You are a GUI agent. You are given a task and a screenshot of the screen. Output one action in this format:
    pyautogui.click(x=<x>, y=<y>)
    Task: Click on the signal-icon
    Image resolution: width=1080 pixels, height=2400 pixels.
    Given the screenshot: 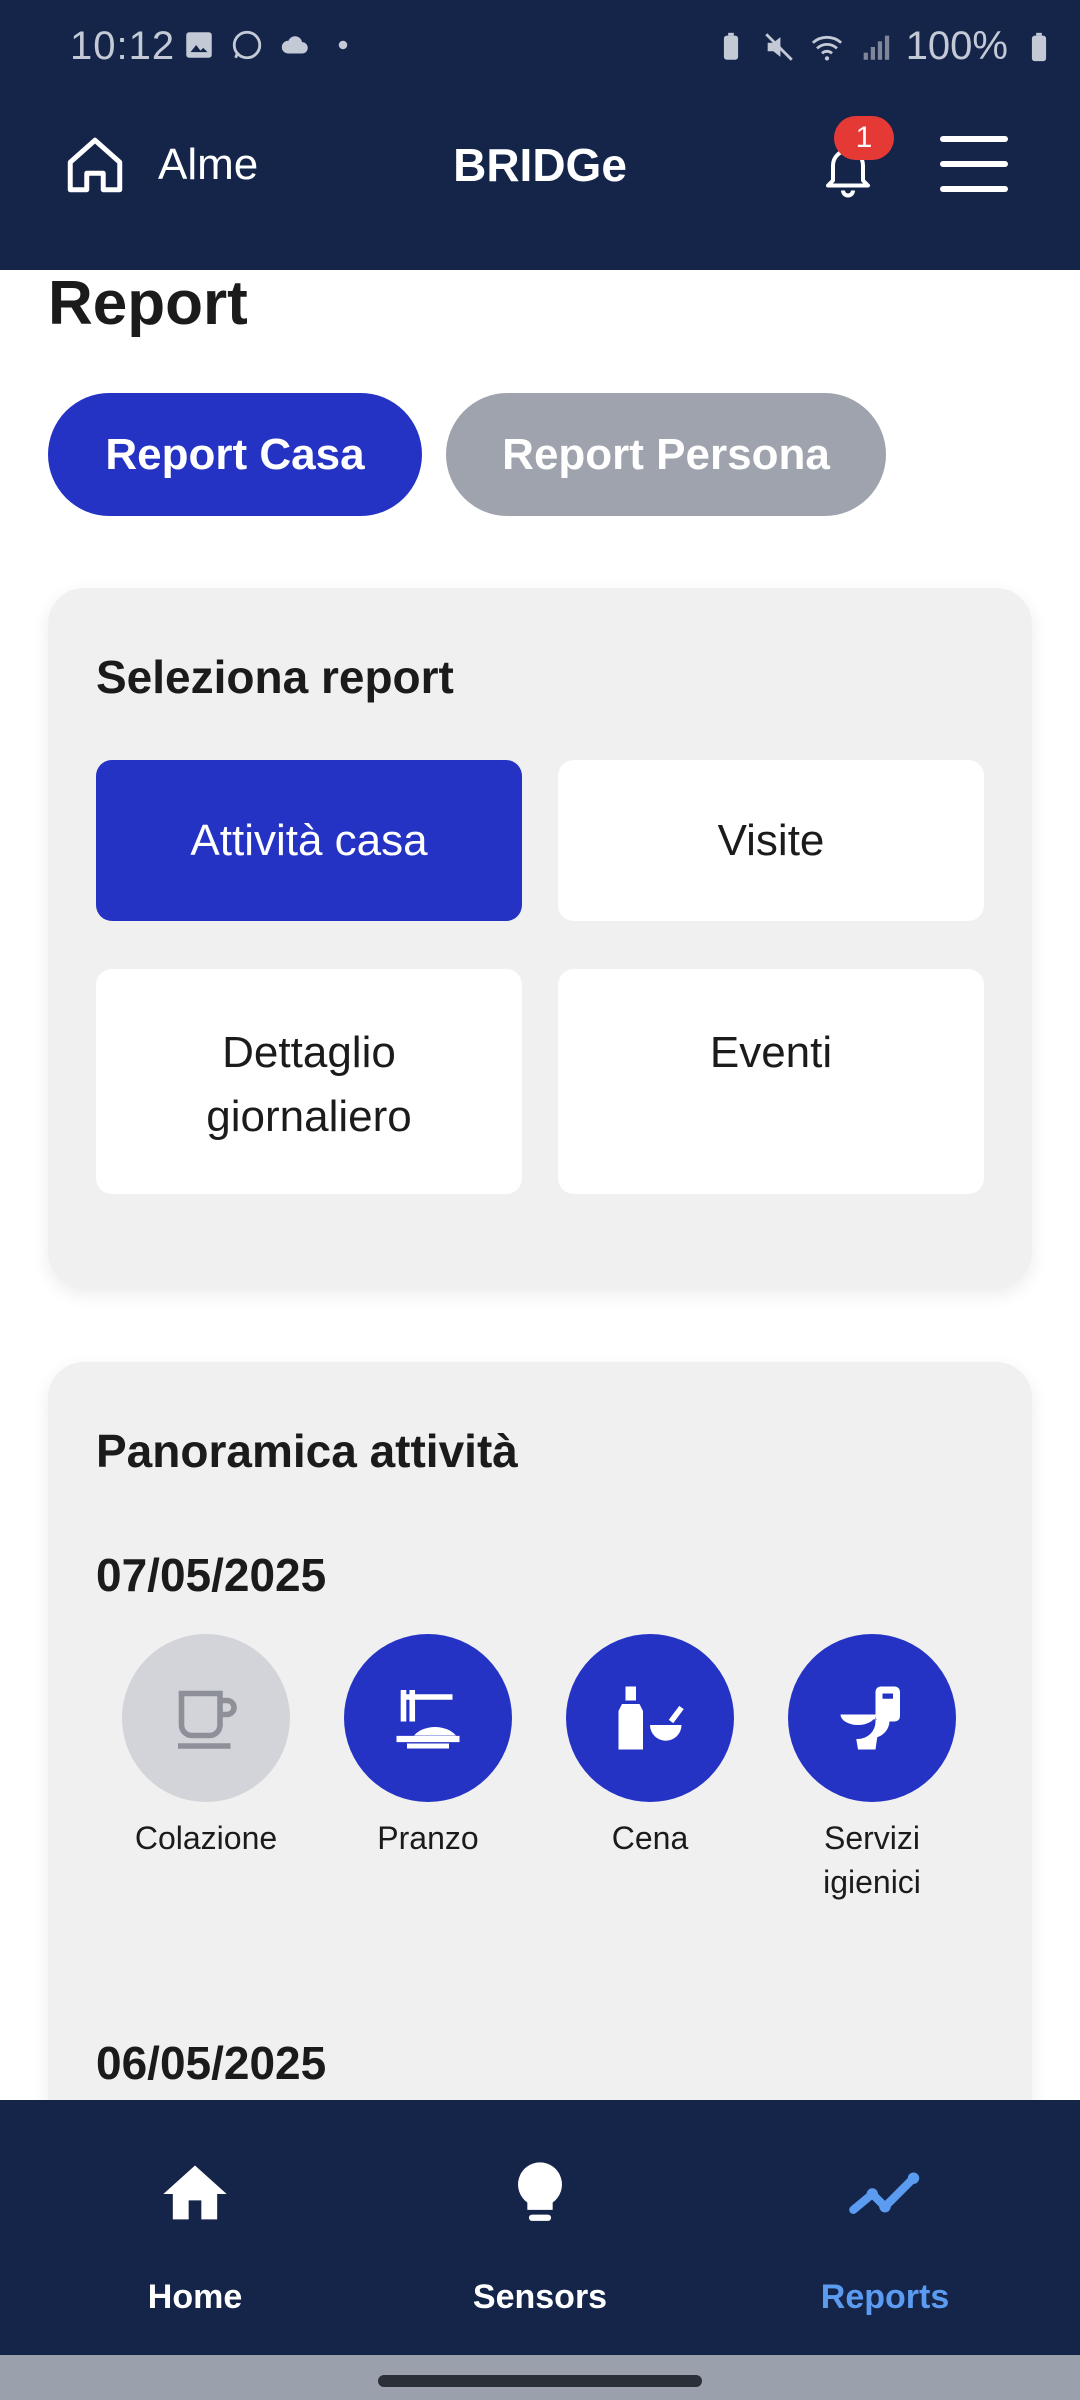 What is the action you would take?
    pyautogui.click(x=876, y=47)
    